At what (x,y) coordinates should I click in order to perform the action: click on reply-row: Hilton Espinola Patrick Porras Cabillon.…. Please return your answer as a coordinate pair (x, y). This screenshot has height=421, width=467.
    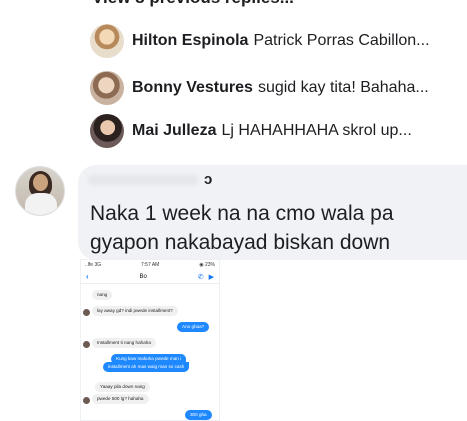
    Looking at the image, I should click on (260, 41).